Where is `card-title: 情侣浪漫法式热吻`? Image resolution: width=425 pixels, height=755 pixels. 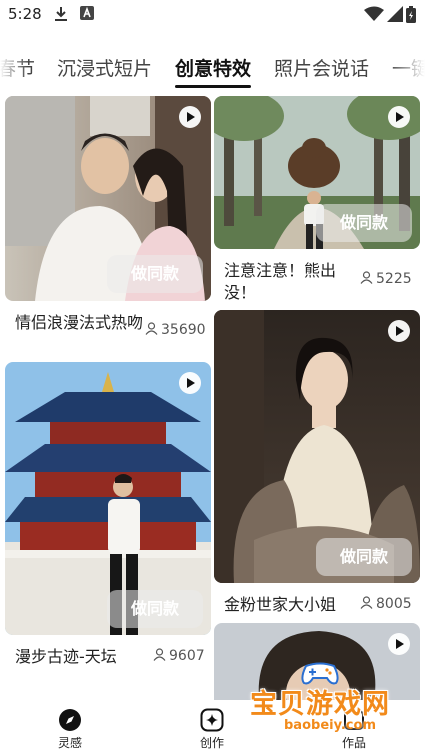 card-title: 情侣浪漫法式热吻 is located at coordinates (79, 322).